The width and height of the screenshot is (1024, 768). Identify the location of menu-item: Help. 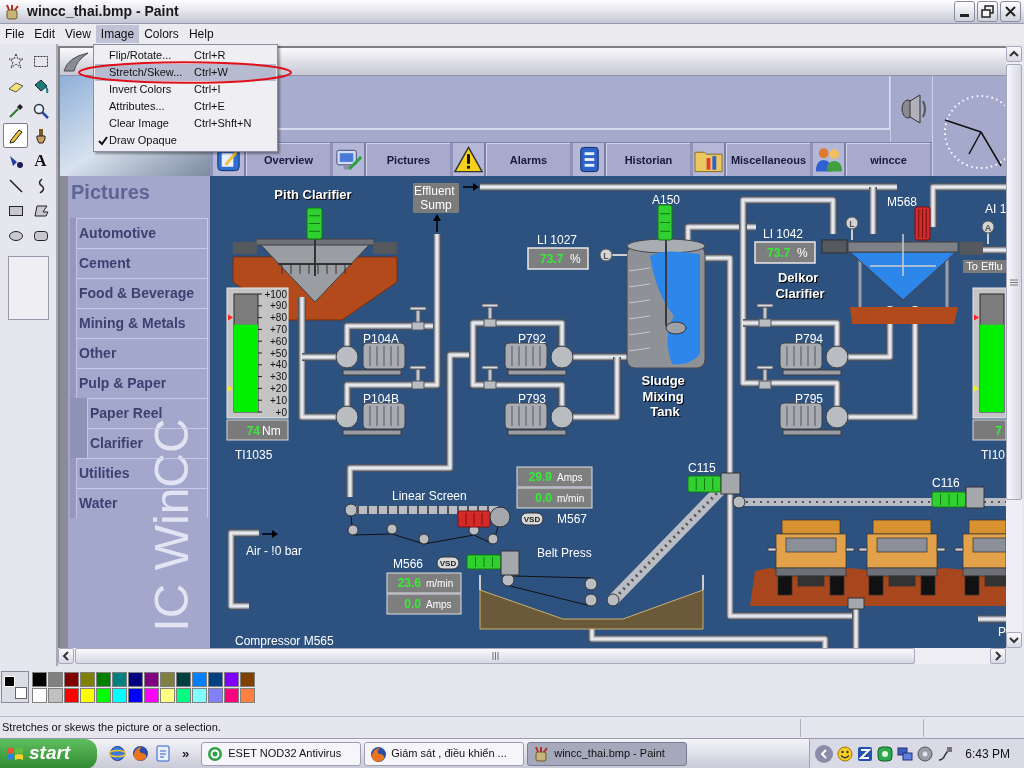
(201, 34).